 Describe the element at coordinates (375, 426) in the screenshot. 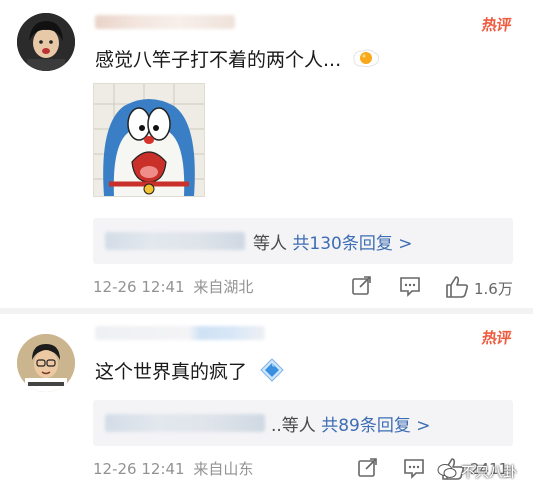

I see `reply-count-link: 共89条回复 >` at that location.